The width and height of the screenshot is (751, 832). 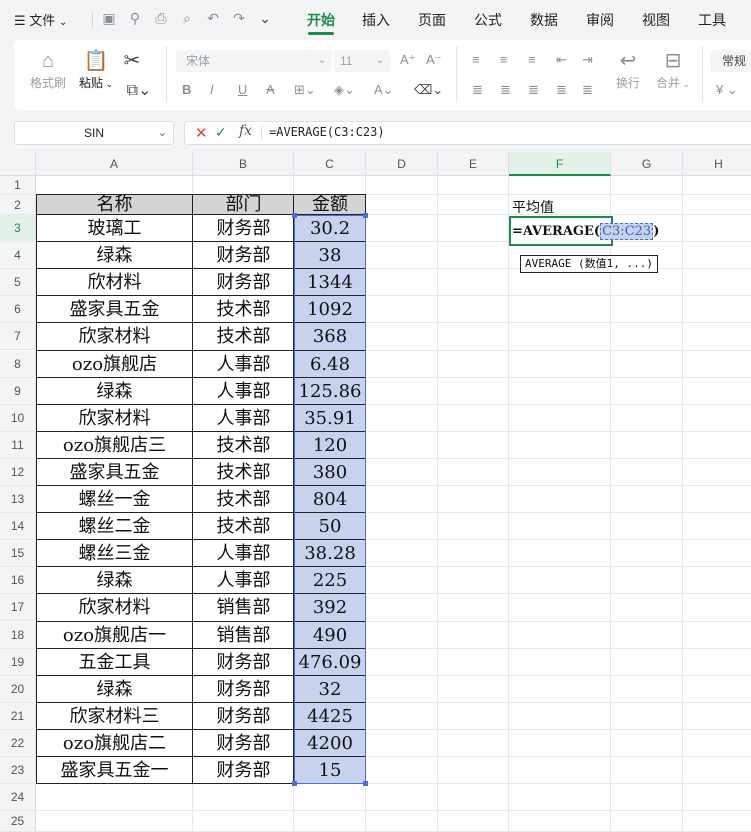 I want to click on row-header-25: 25, so click(x=18, y=821).